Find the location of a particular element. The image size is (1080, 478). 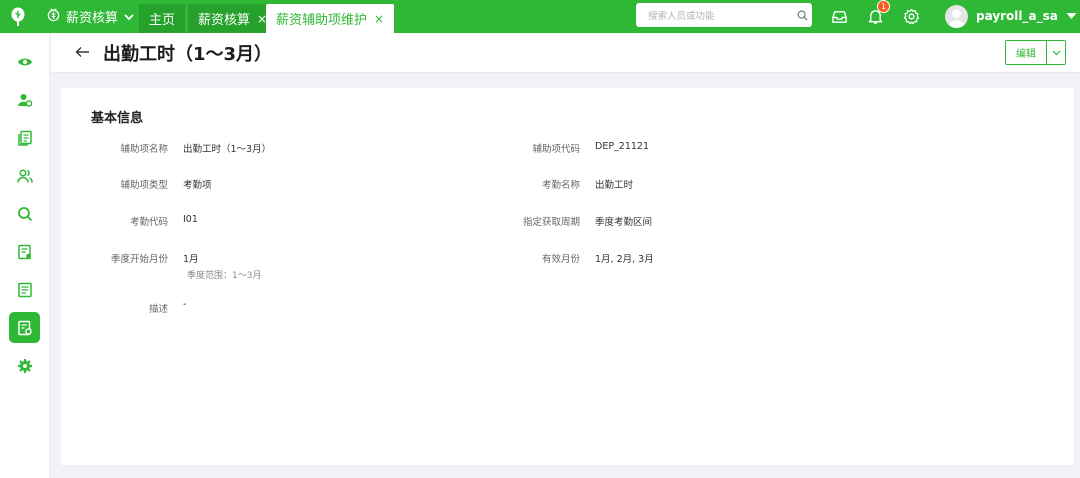

sidebar-item-list is located at coordinates (24, 289).